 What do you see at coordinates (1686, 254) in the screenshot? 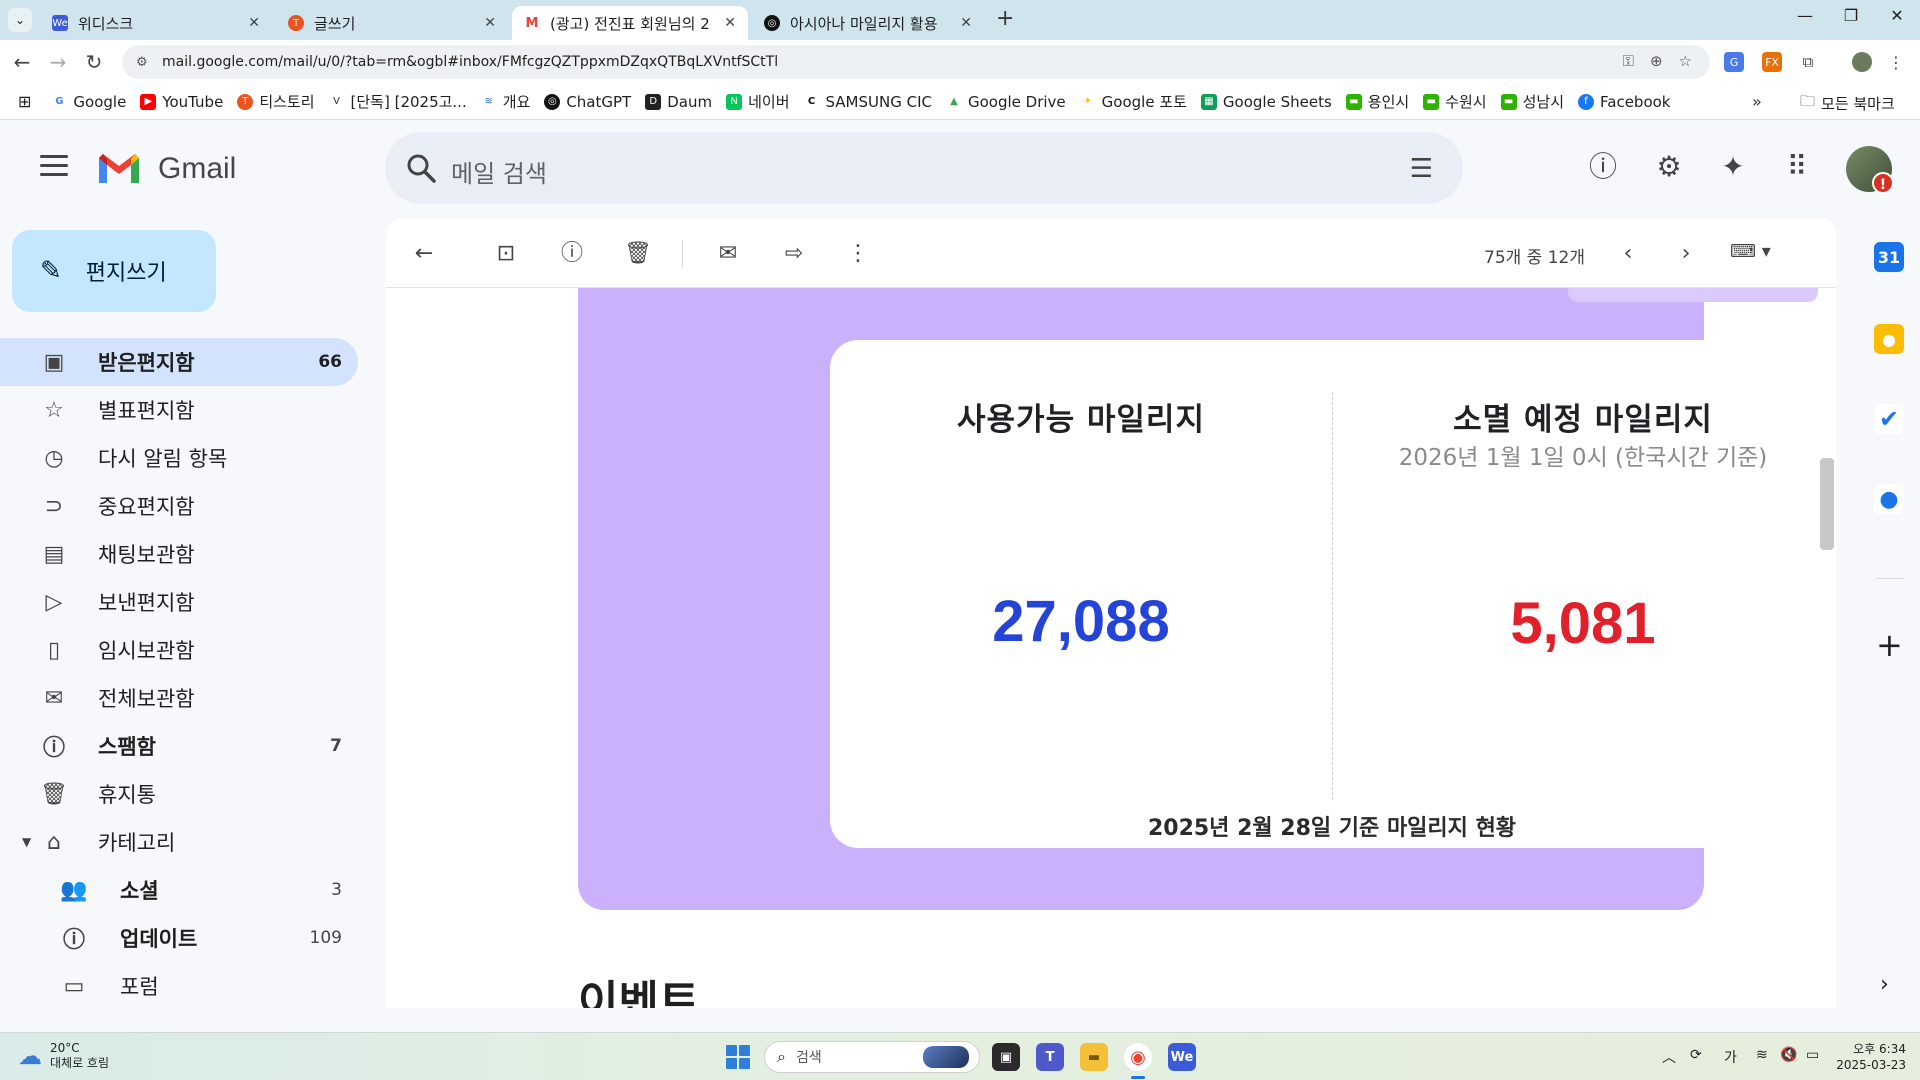
I see `older-chevron-icon: ›` at bounding box center [1686, 254].